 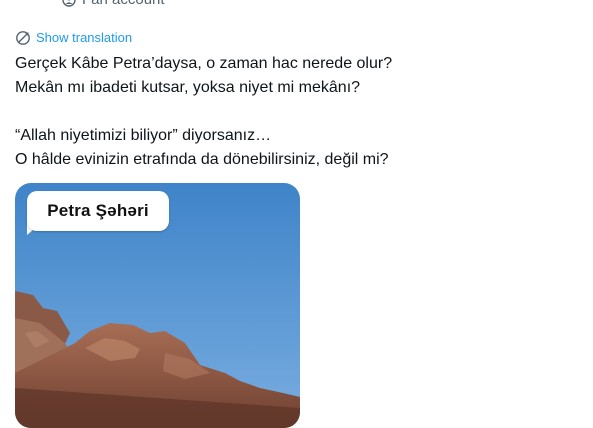 I want to click on show-translation-label: Show translation, so click(x=84, y=38).